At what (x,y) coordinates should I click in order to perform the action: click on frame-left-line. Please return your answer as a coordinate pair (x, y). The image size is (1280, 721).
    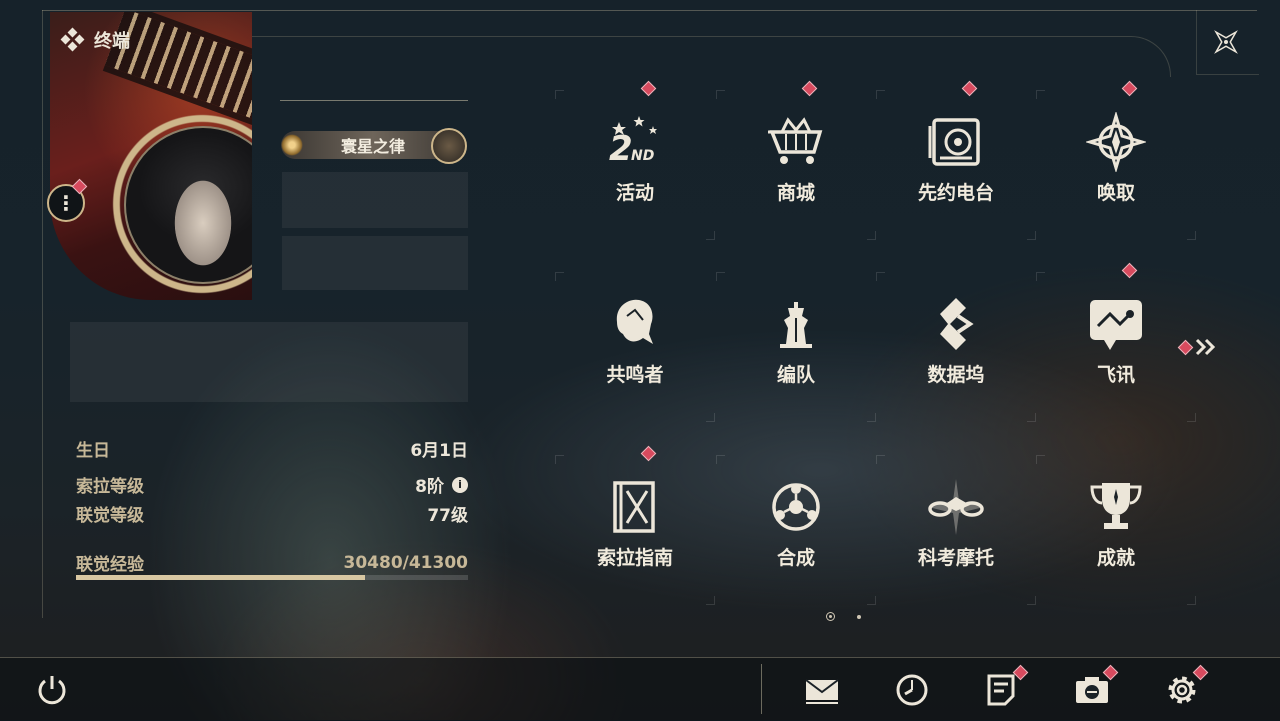
    Looking at the image, I should click on (42, 314).